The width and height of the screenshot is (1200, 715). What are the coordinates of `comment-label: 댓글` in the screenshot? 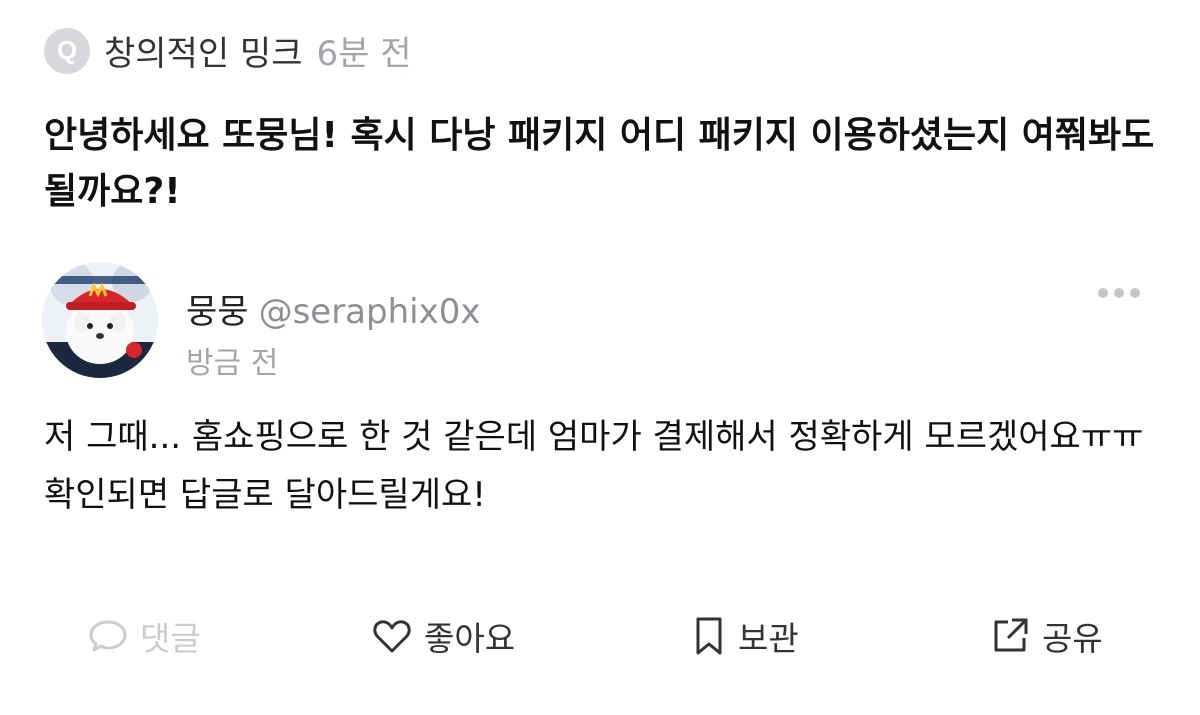 It's located at (170, 638).